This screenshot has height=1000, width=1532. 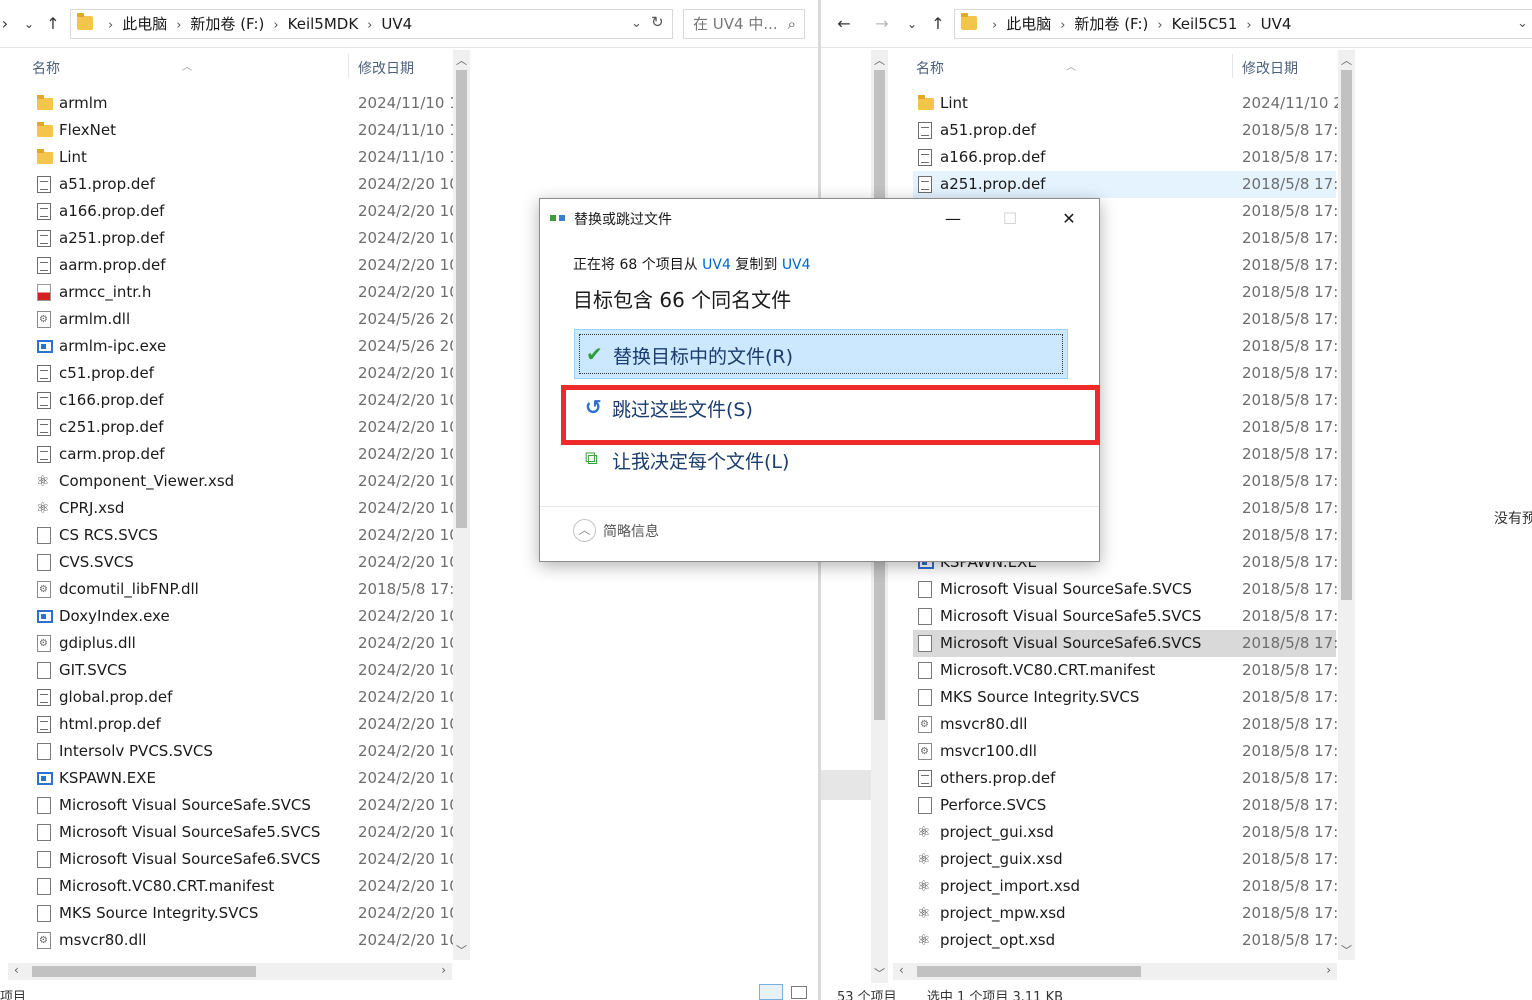 What do you see at coordinates (1125, 913) in the screenshot?
I see `file-row: project_mpw.xsd 2018/5/8 17:` at bounding box center [1125, 913].